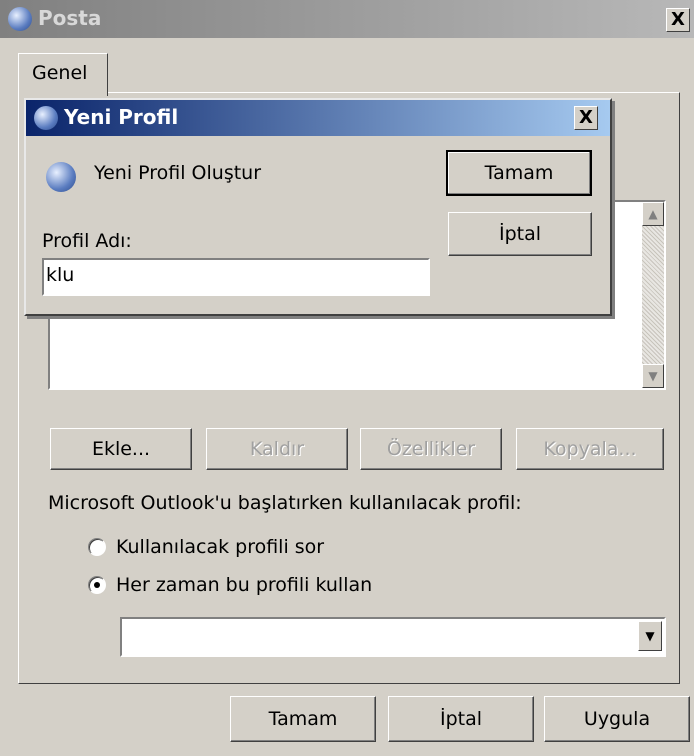  What do you see at coordinates (97, 585) in the screenshot?
I see `radio-always-profile` at bounding box center [97, 585].